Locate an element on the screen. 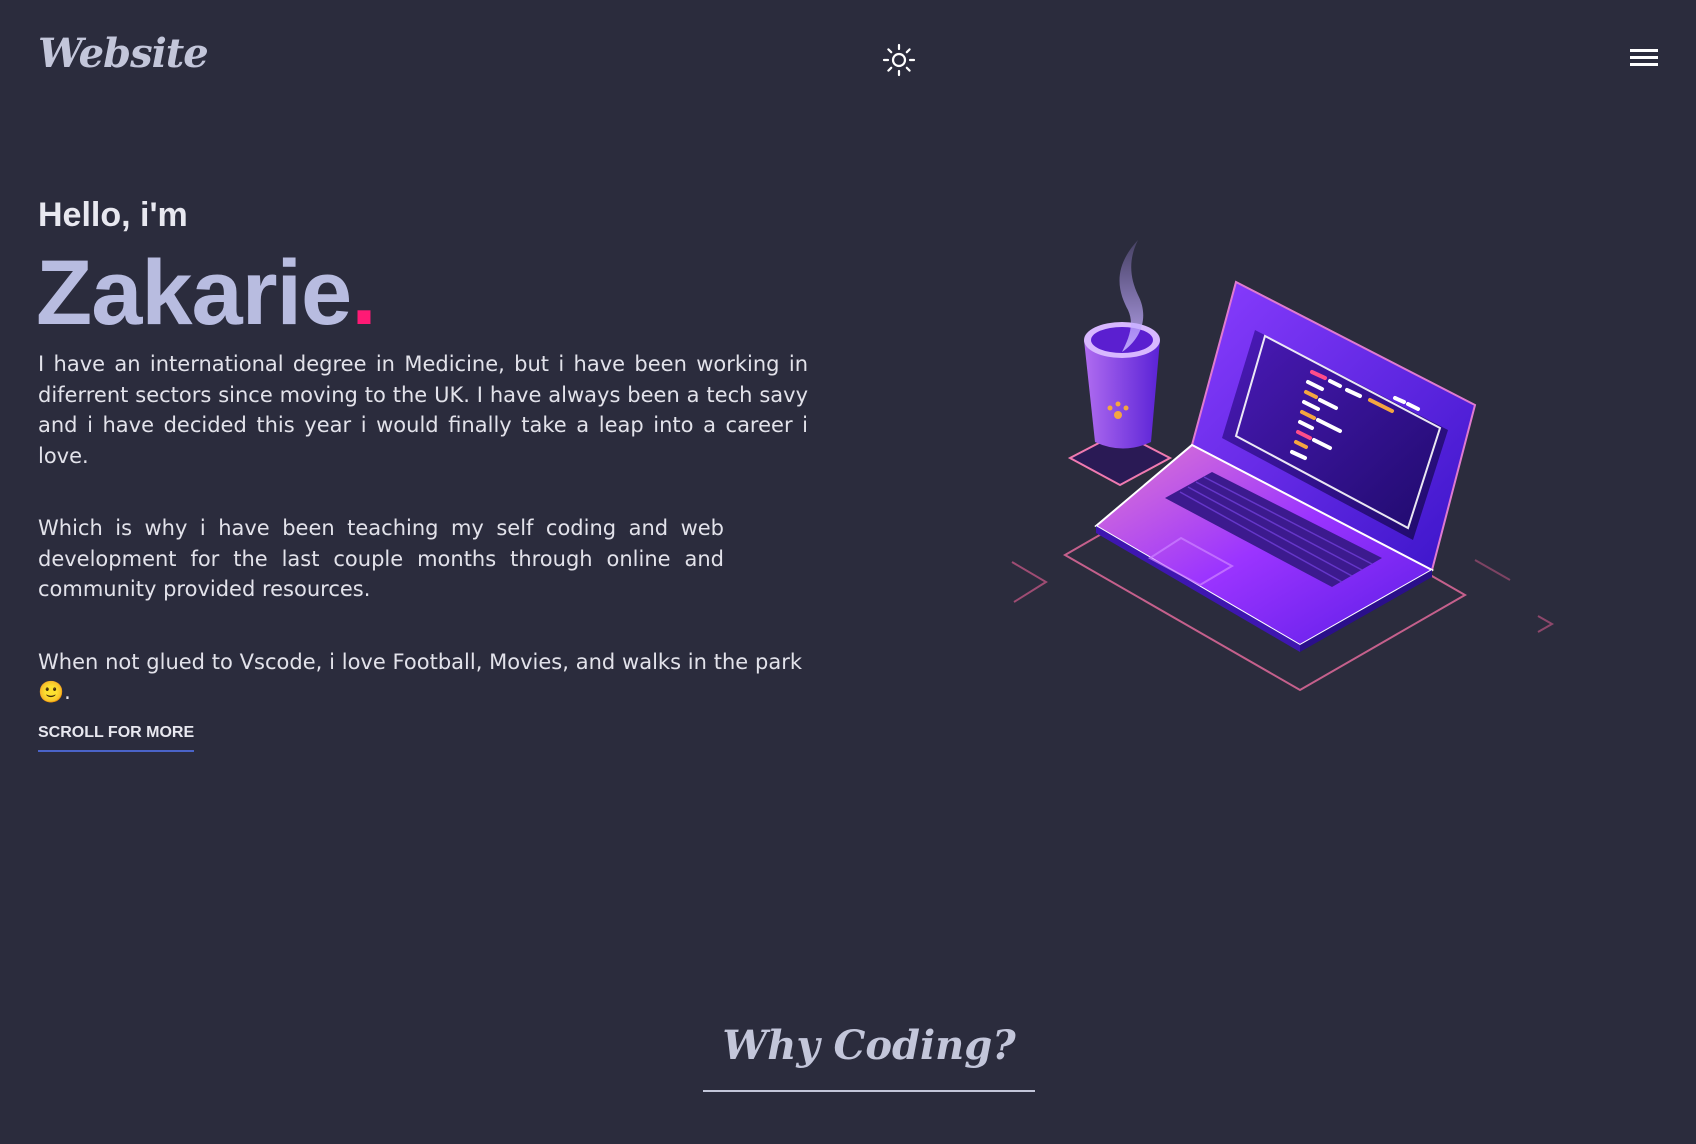 Image resolution: width=1696 pixels, height=1144 pixels. hero-name: Zakarie. is located at coordinates (427, 293).